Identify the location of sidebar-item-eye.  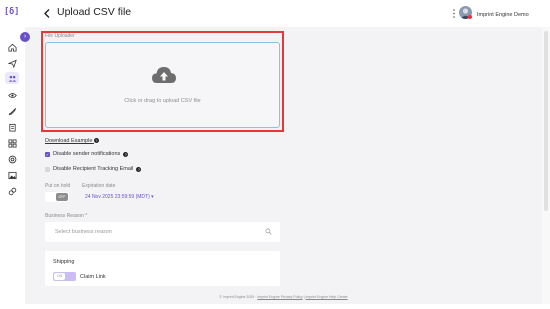
(12, 95).